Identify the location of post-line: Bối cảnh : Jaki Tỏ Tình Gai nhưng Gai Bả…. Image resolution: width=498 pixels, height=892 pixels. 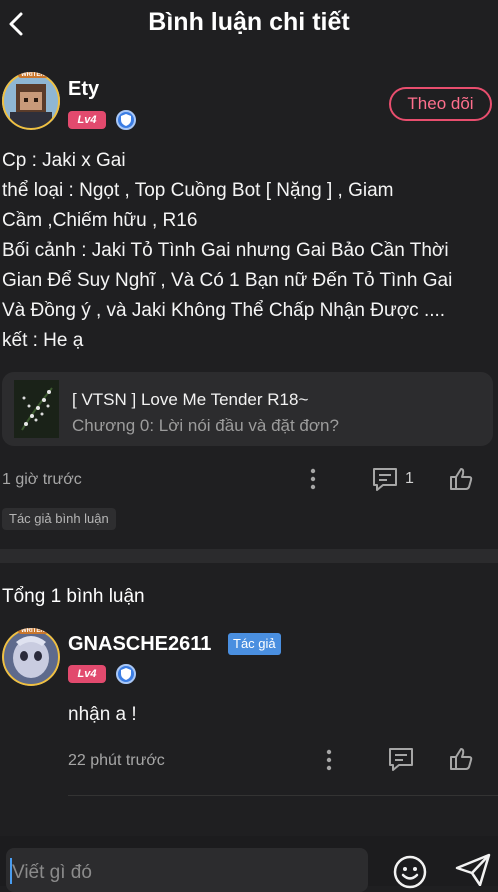
(225, 250).